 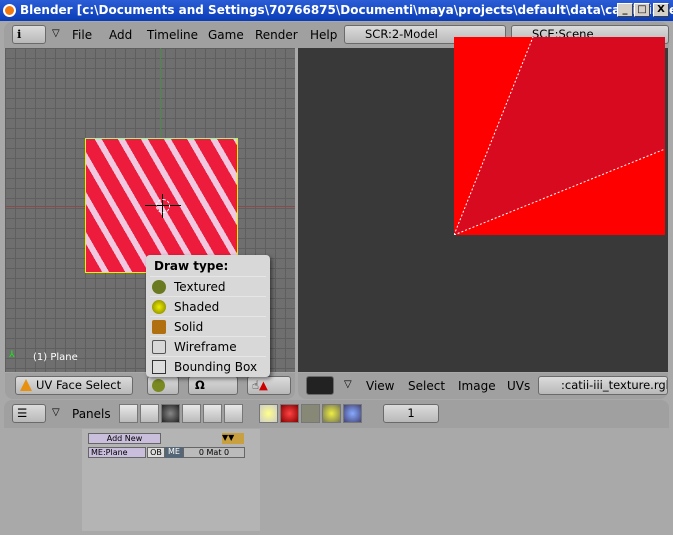 I want to click on scene-icon, so click(x=233, y=413).